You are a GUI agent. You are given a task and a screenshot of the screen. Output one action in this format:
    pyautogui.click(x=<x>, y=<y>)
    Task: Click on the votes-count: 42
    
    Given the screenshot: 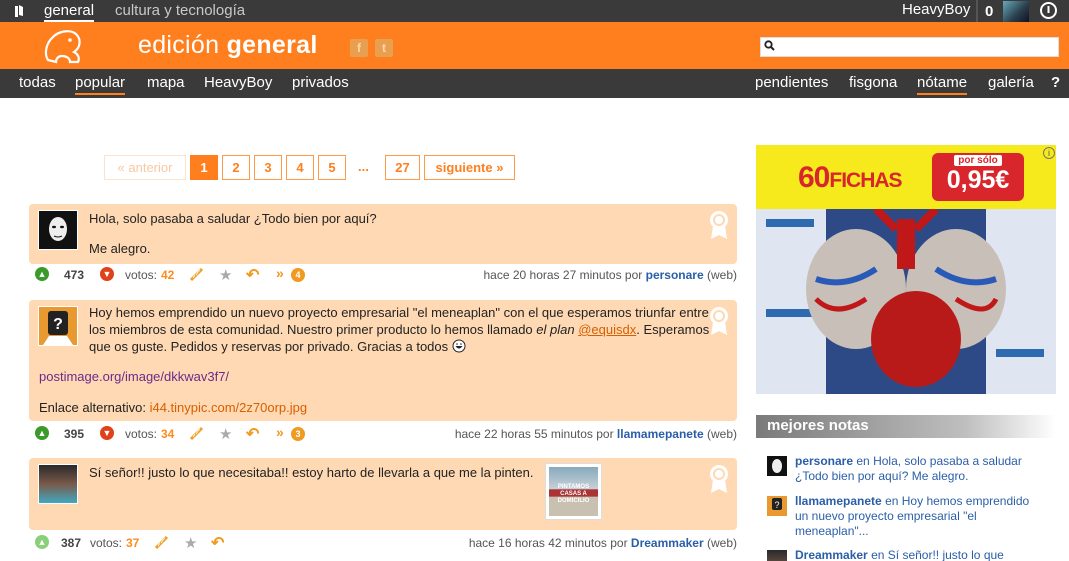 What is the action you would take?
    pyautogui.click(x=167, y=275)
    